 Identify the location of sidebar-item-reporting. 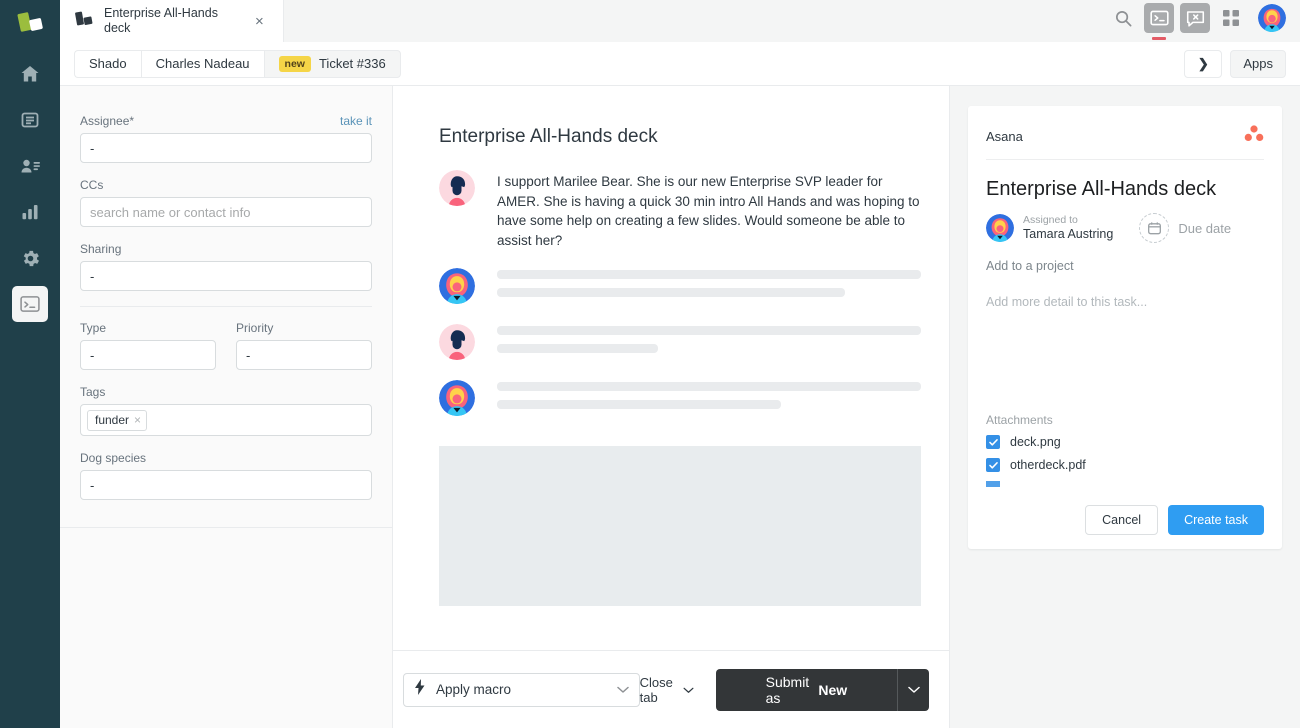
(30, 212).